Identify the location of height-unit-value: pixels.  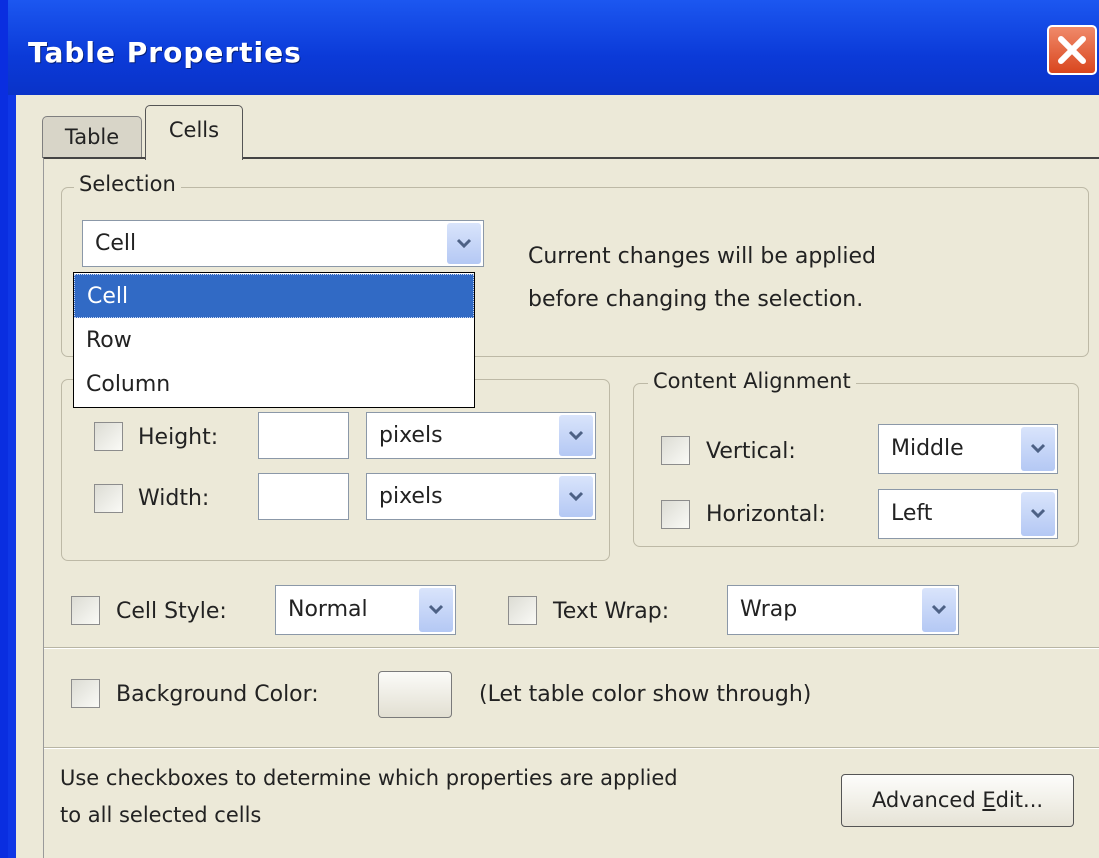
(411, 435).